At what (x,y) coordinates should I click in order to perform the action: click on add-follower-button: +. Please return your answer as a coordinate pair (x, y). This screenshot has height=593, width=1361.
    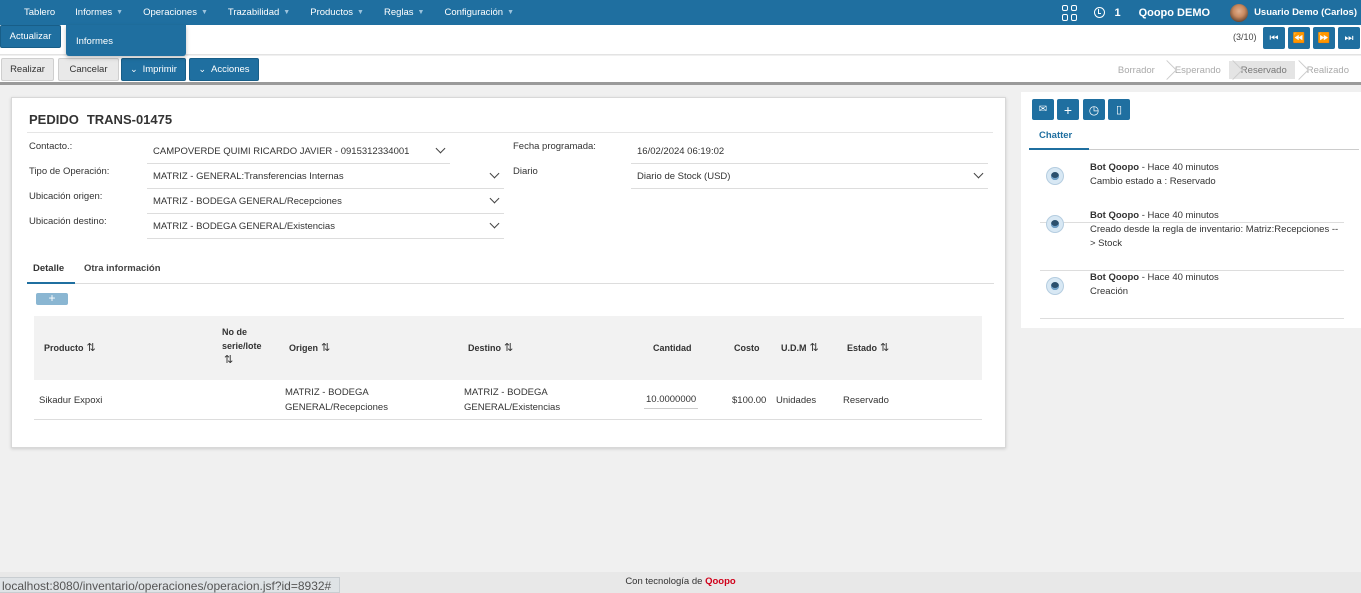
    Looking at the image, I should click on (1068, 109).